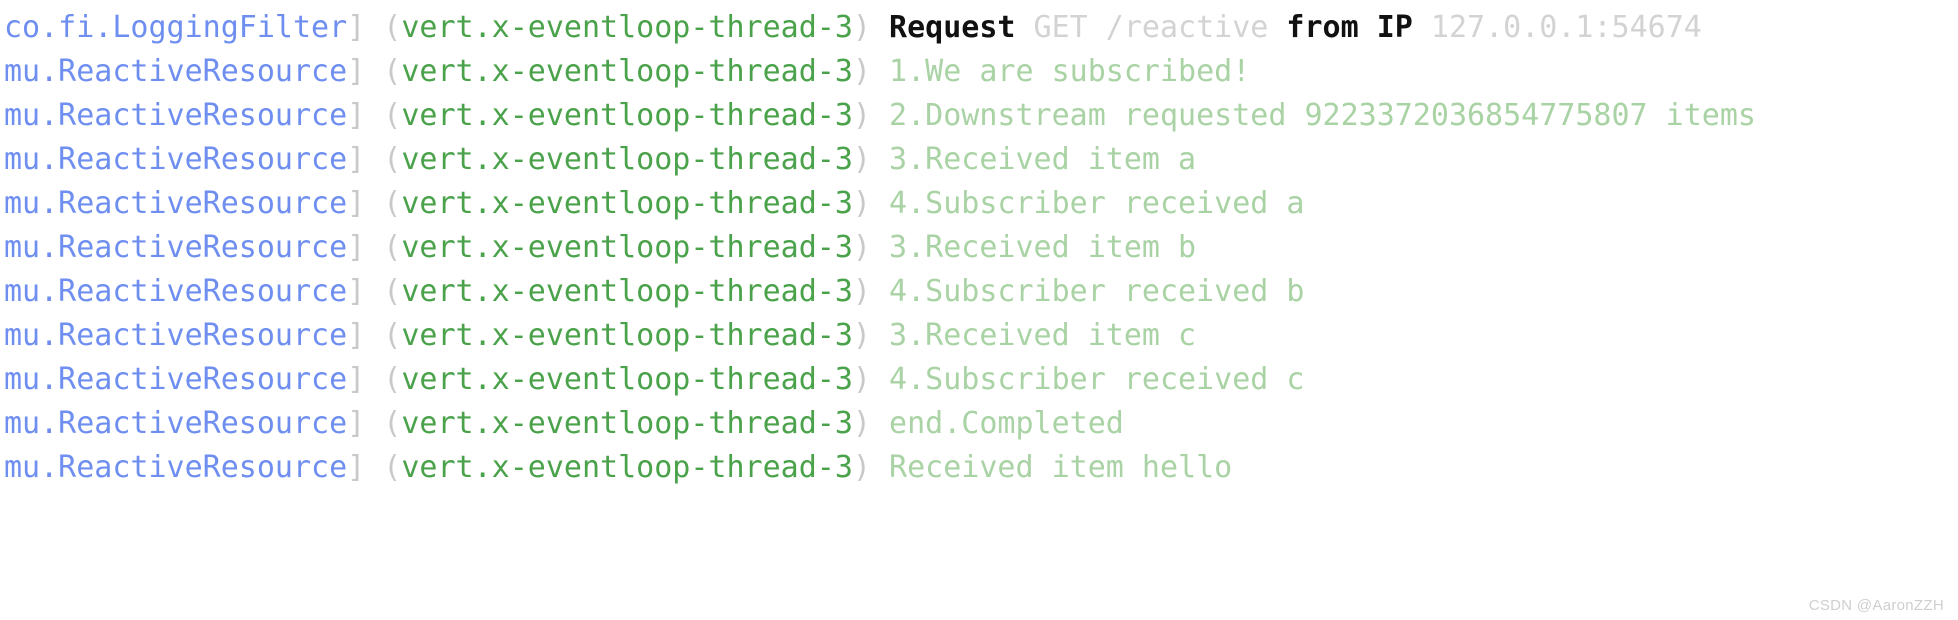 The height and width of the screenshot is (620, 1958). What do you see at coordinates (1043, 159) in the screenshot?
I see `log-message-segment: 3.Received item a` at bounding box center [1043, 159].